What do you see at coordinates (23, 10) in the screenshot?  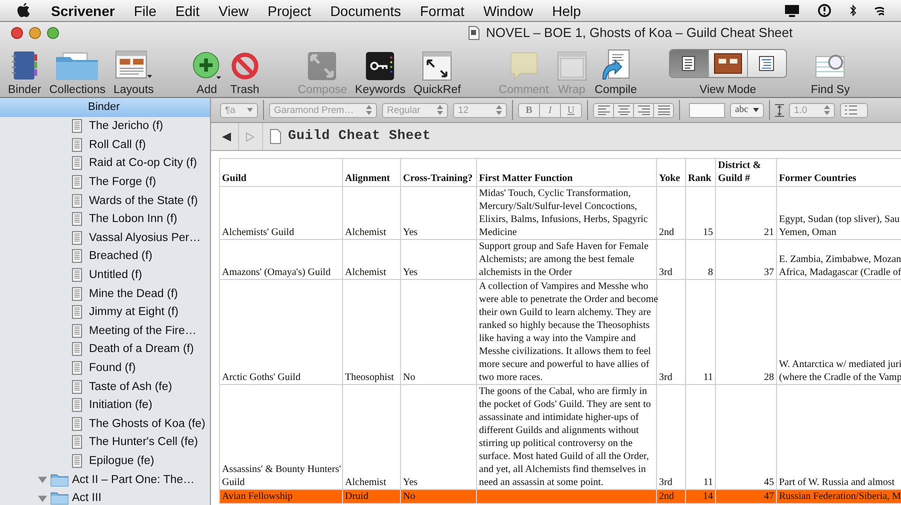 I see `apple-logo-icon` at bounding box center [23, 10].